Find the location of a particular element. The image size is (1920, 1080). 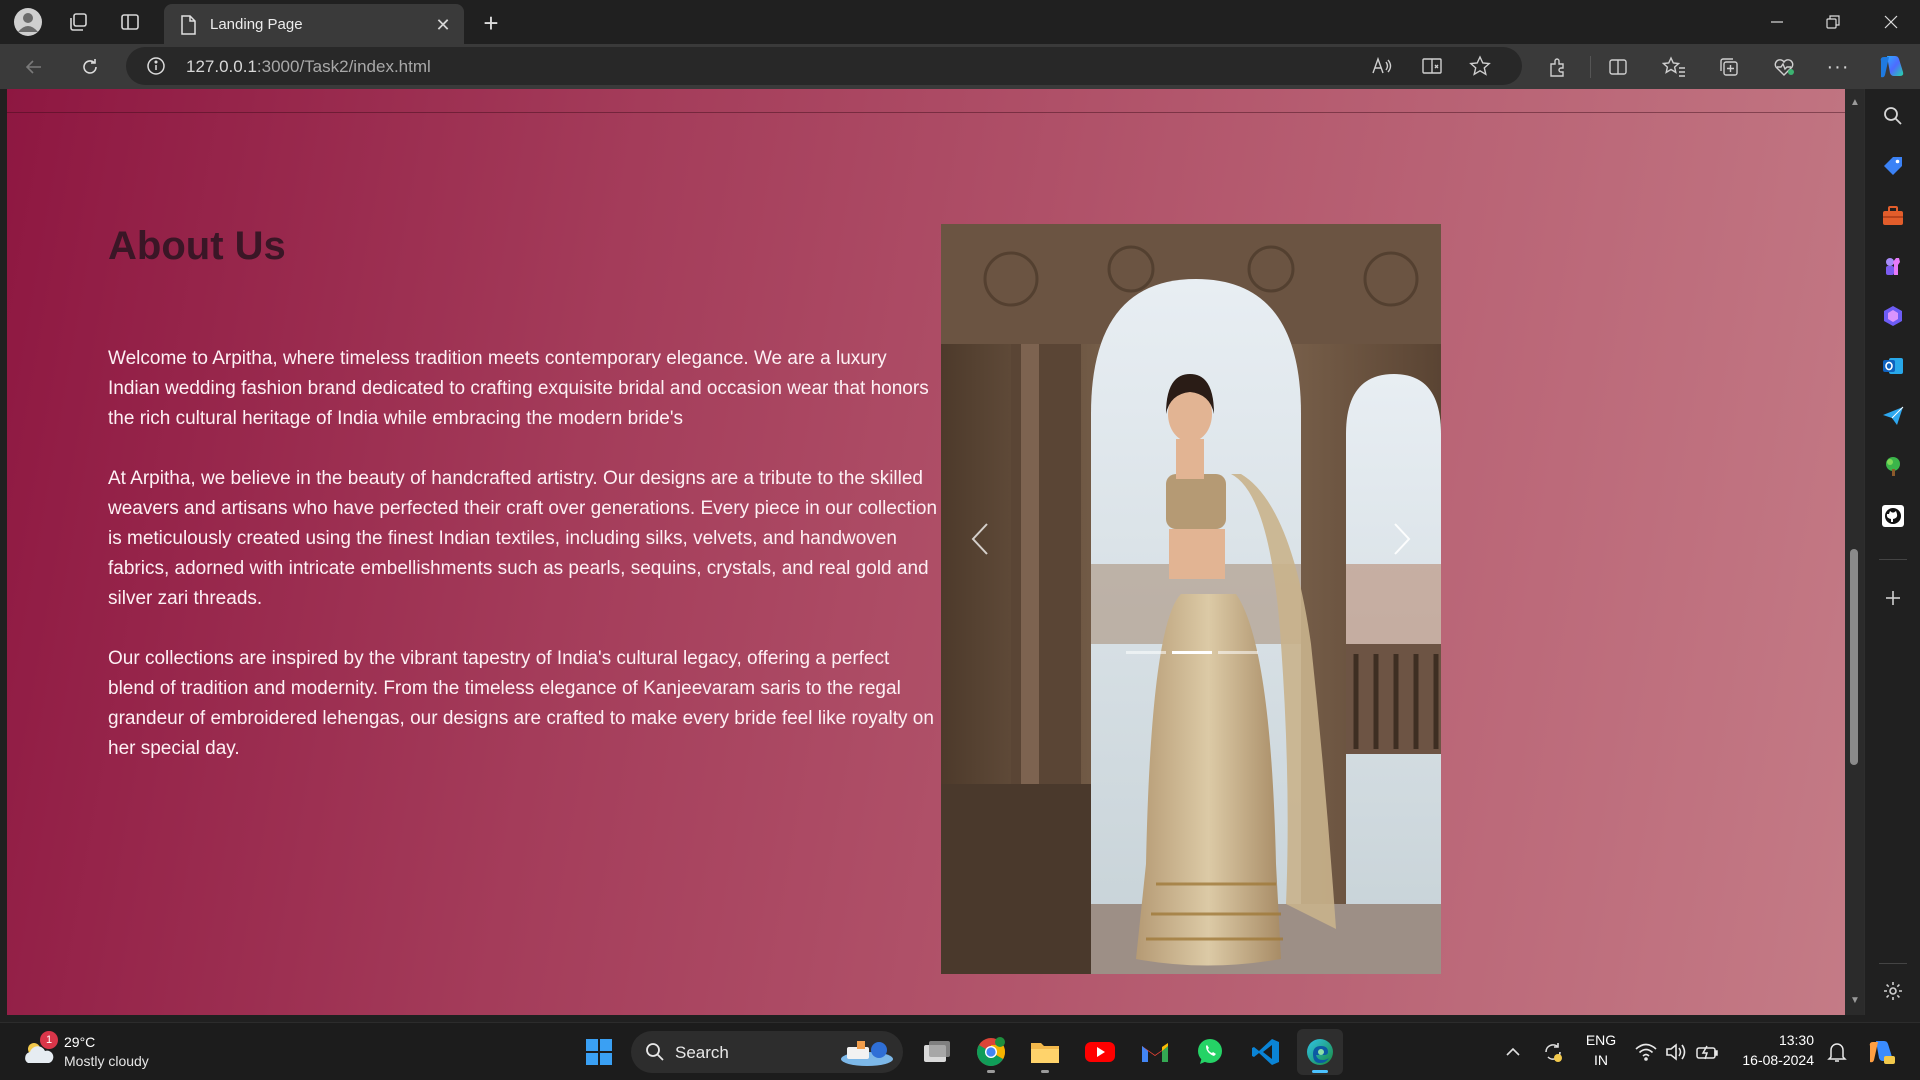

tab-close-icon: ✕ is located at coordinates (443, 25).